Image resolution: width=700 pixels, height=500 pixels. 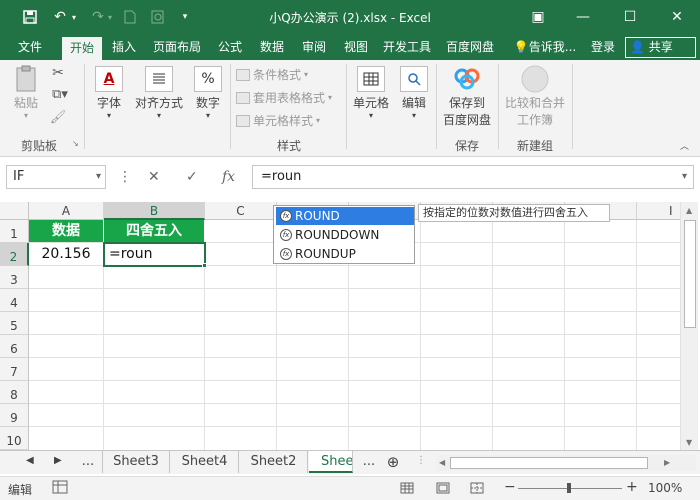 I want to click on zoom-slider-thumb, so click(x=569, y=488).